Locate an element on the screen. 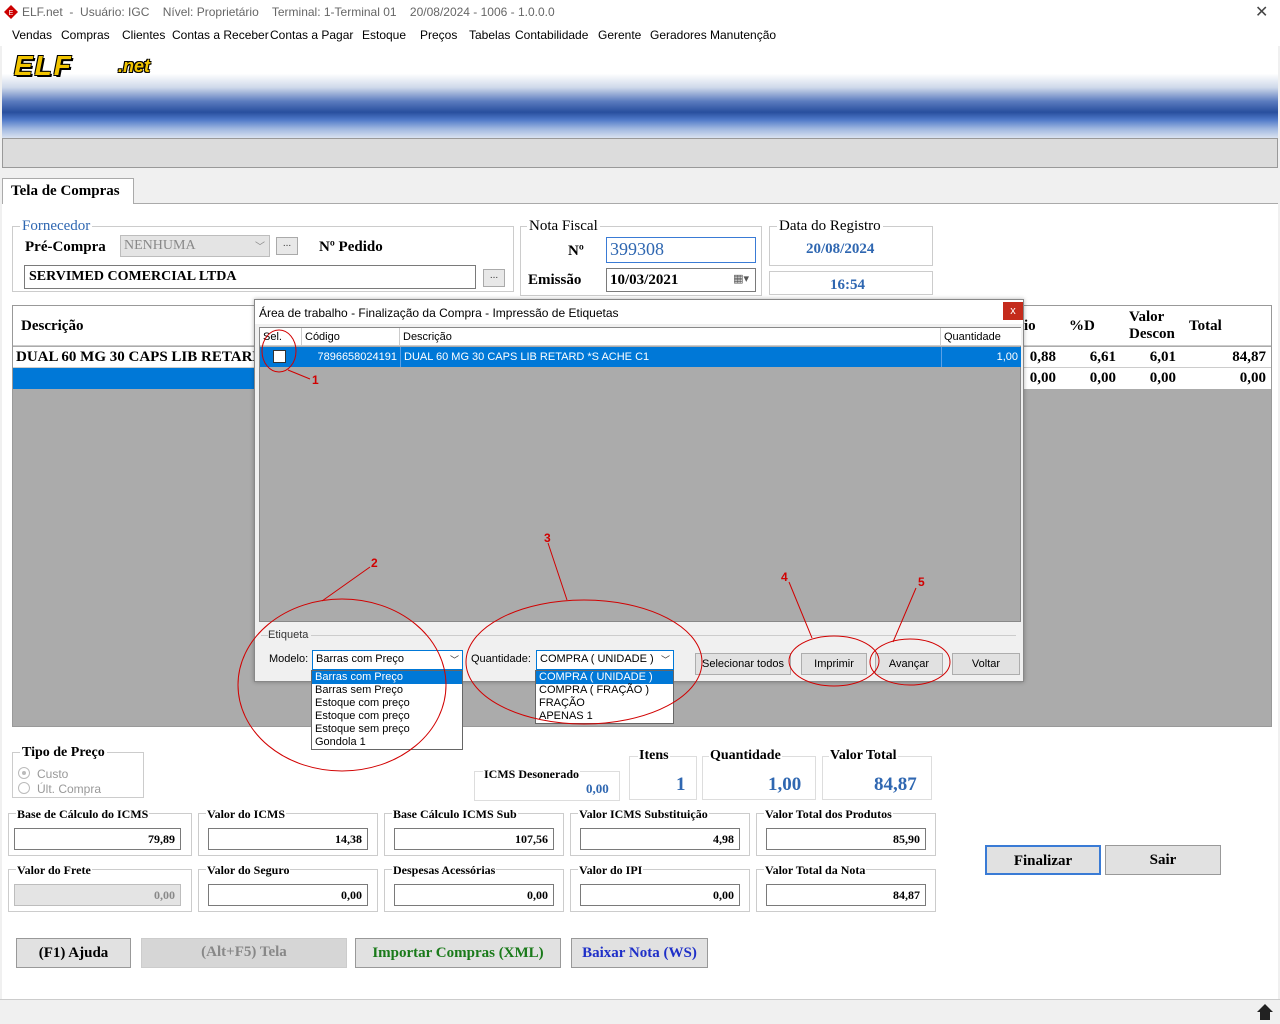 The width and height of the screenshot is (1280, 1024). menu-geradores: Geradores is located at coordinates (678, 35).